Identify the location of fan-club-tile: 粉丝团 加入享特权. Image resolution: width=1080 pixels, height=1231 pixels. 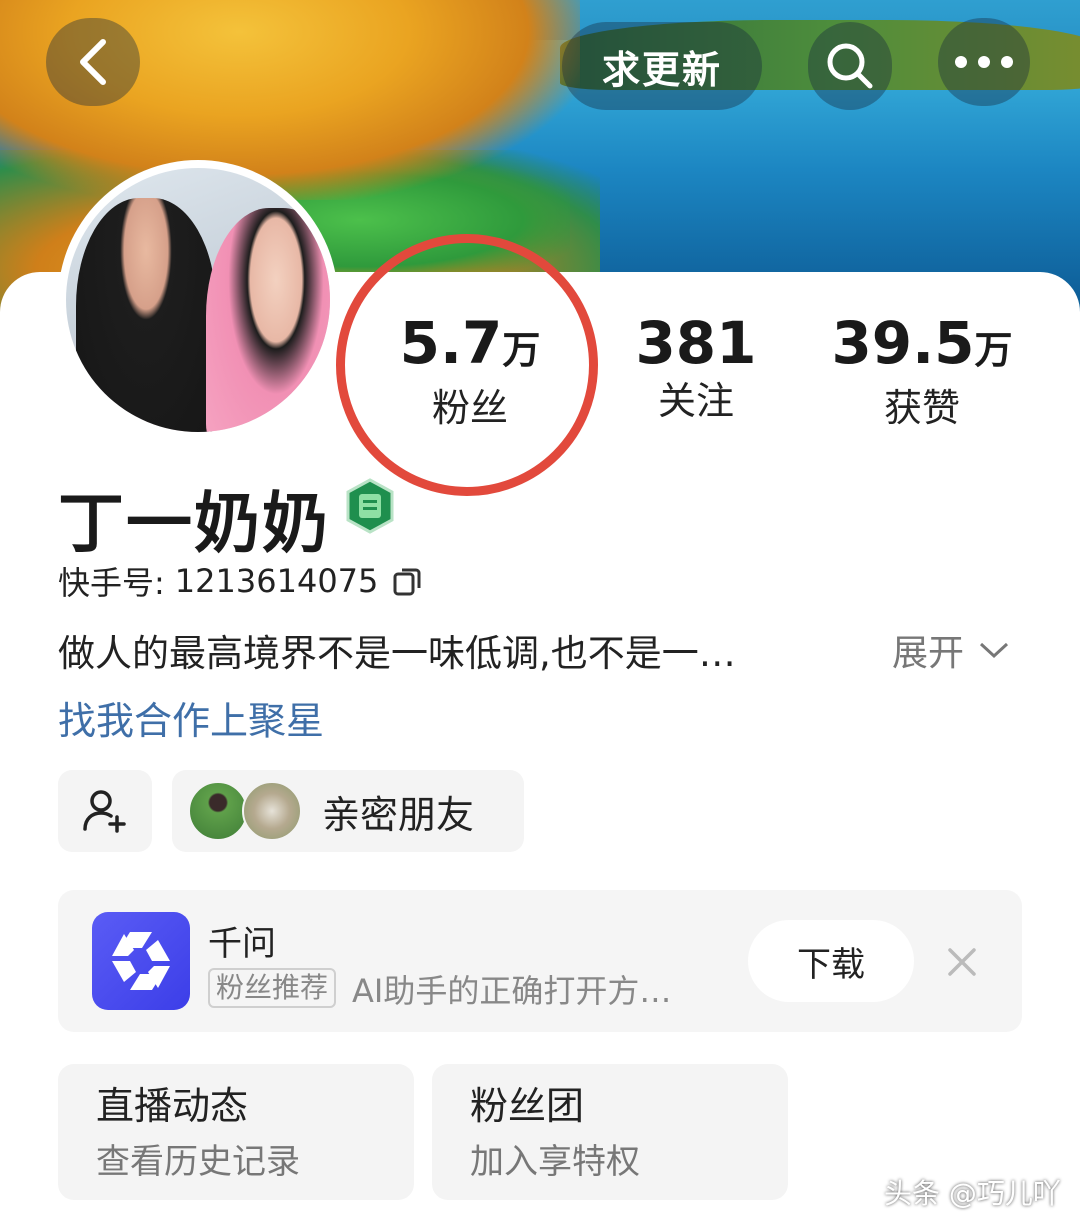
(610, 1132).